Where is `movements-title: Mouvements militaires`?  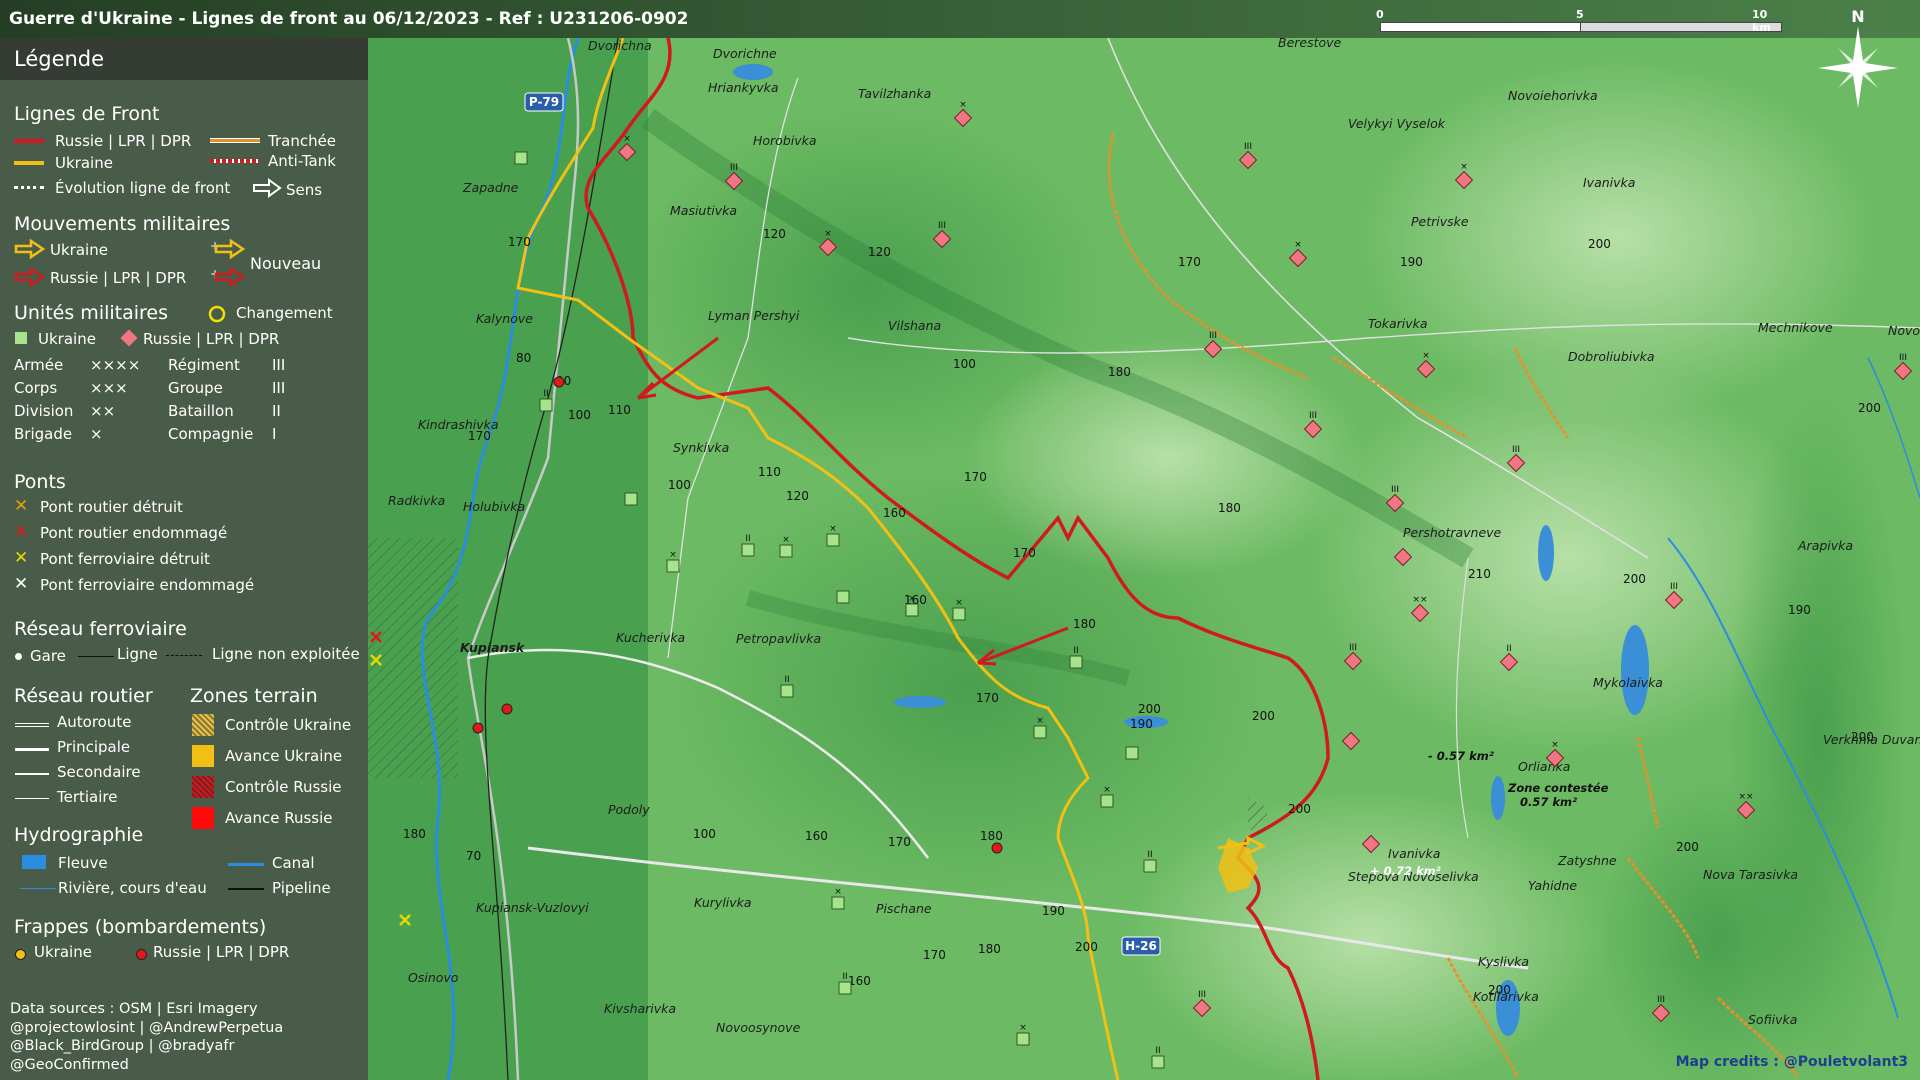
movements-title: Mouvements militaires is located at coordinates (122, 224).